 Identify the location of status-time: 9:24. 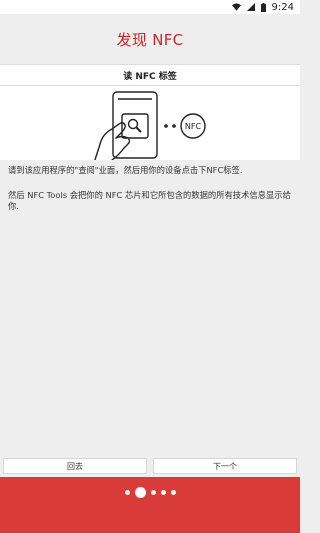
(282, 7).